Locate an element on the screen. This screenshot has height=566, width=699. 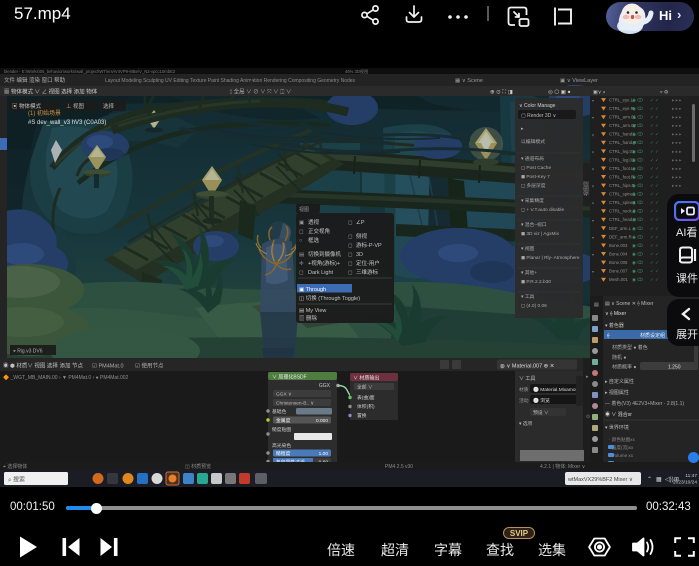
svg-text: ▣ ∨ ViewLayer is located at coordinates (579, 81).